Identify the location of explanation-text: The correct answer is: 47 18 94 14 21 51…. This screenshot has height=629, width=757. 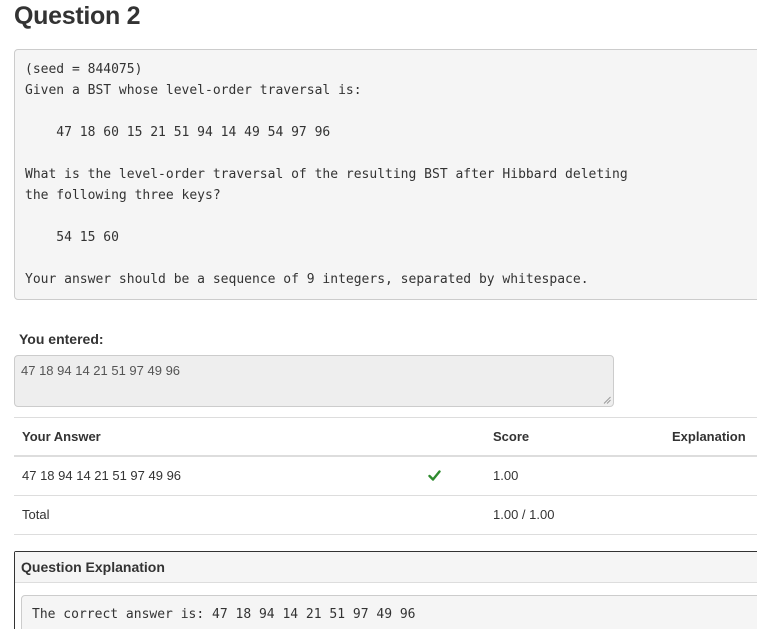
(389, 612).